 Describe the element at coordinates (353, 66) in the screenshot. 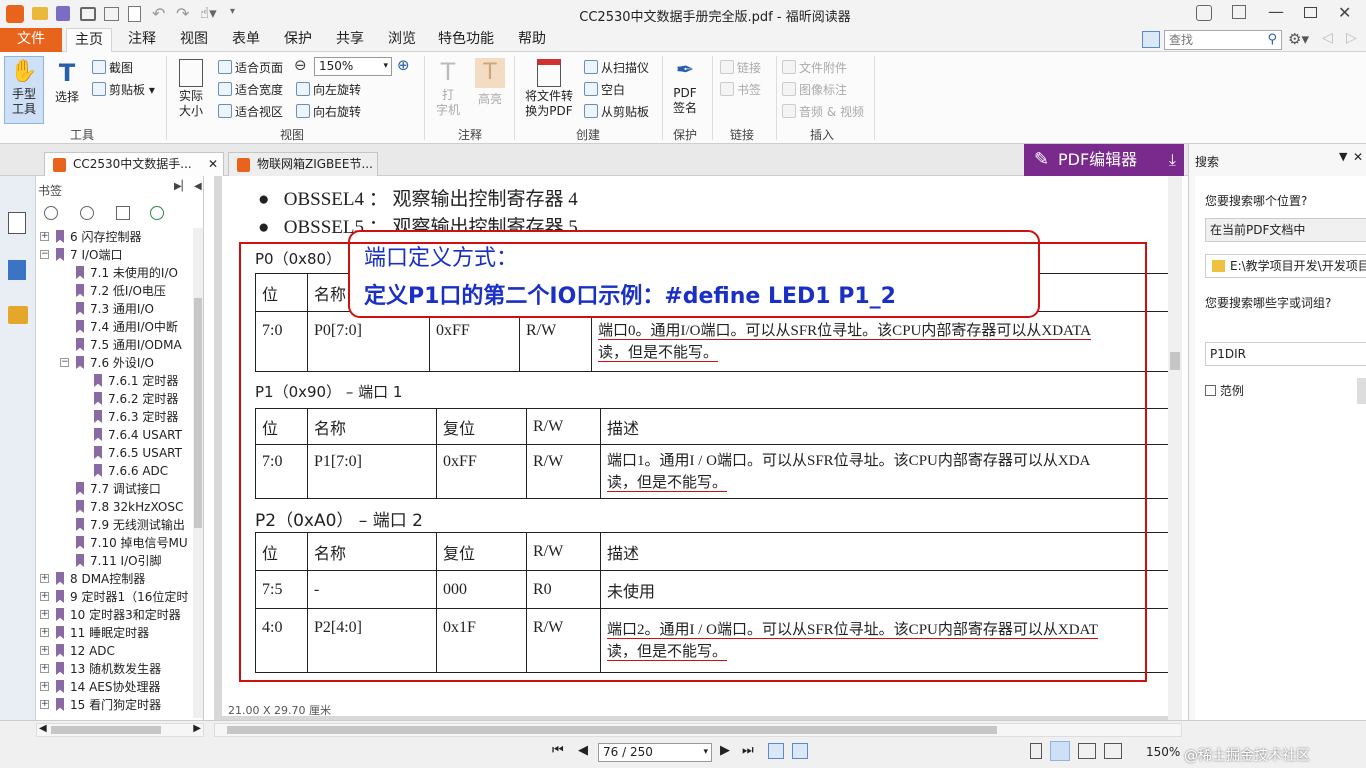

I see `zoom-select: 150% ▾` at that location.